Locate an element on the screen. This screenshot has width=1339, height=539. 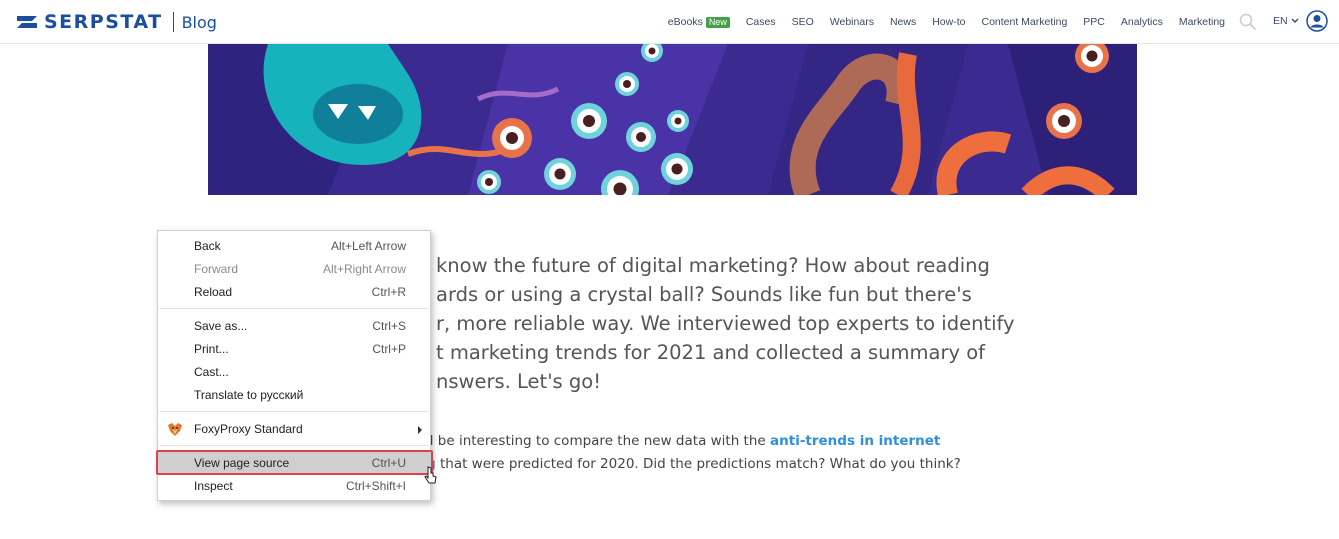
menu-item-save-as: Save as... Ctrl+S is located at coordinates (294, 326).